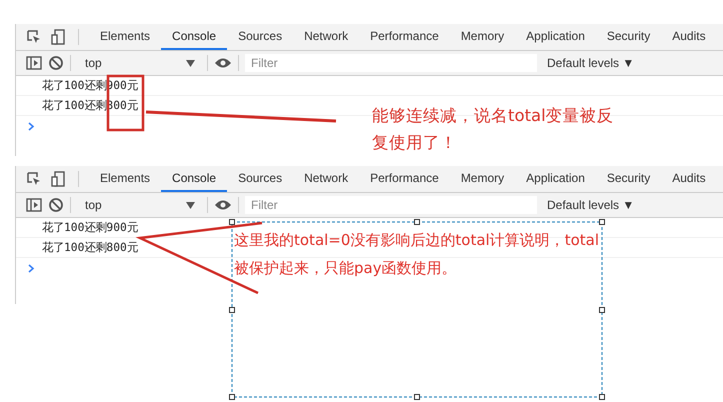 Image resolution: width=723 pixels, height=402 pixels. What do you see at coordinates (125, 103) in the screenshot?
I see `highlight-box` at bounding box center [125, 103].